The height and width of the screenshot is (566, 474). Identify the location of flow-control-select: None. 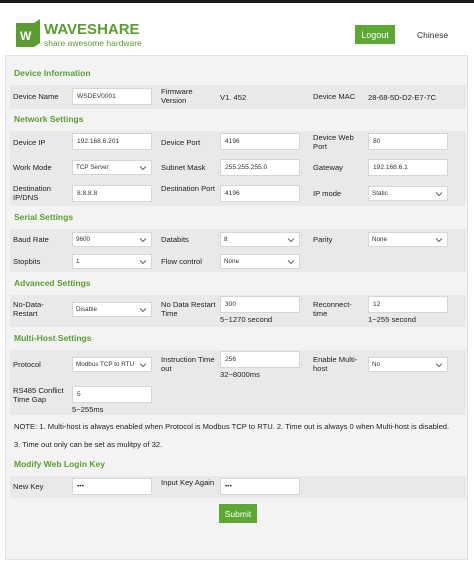
(260, 261).